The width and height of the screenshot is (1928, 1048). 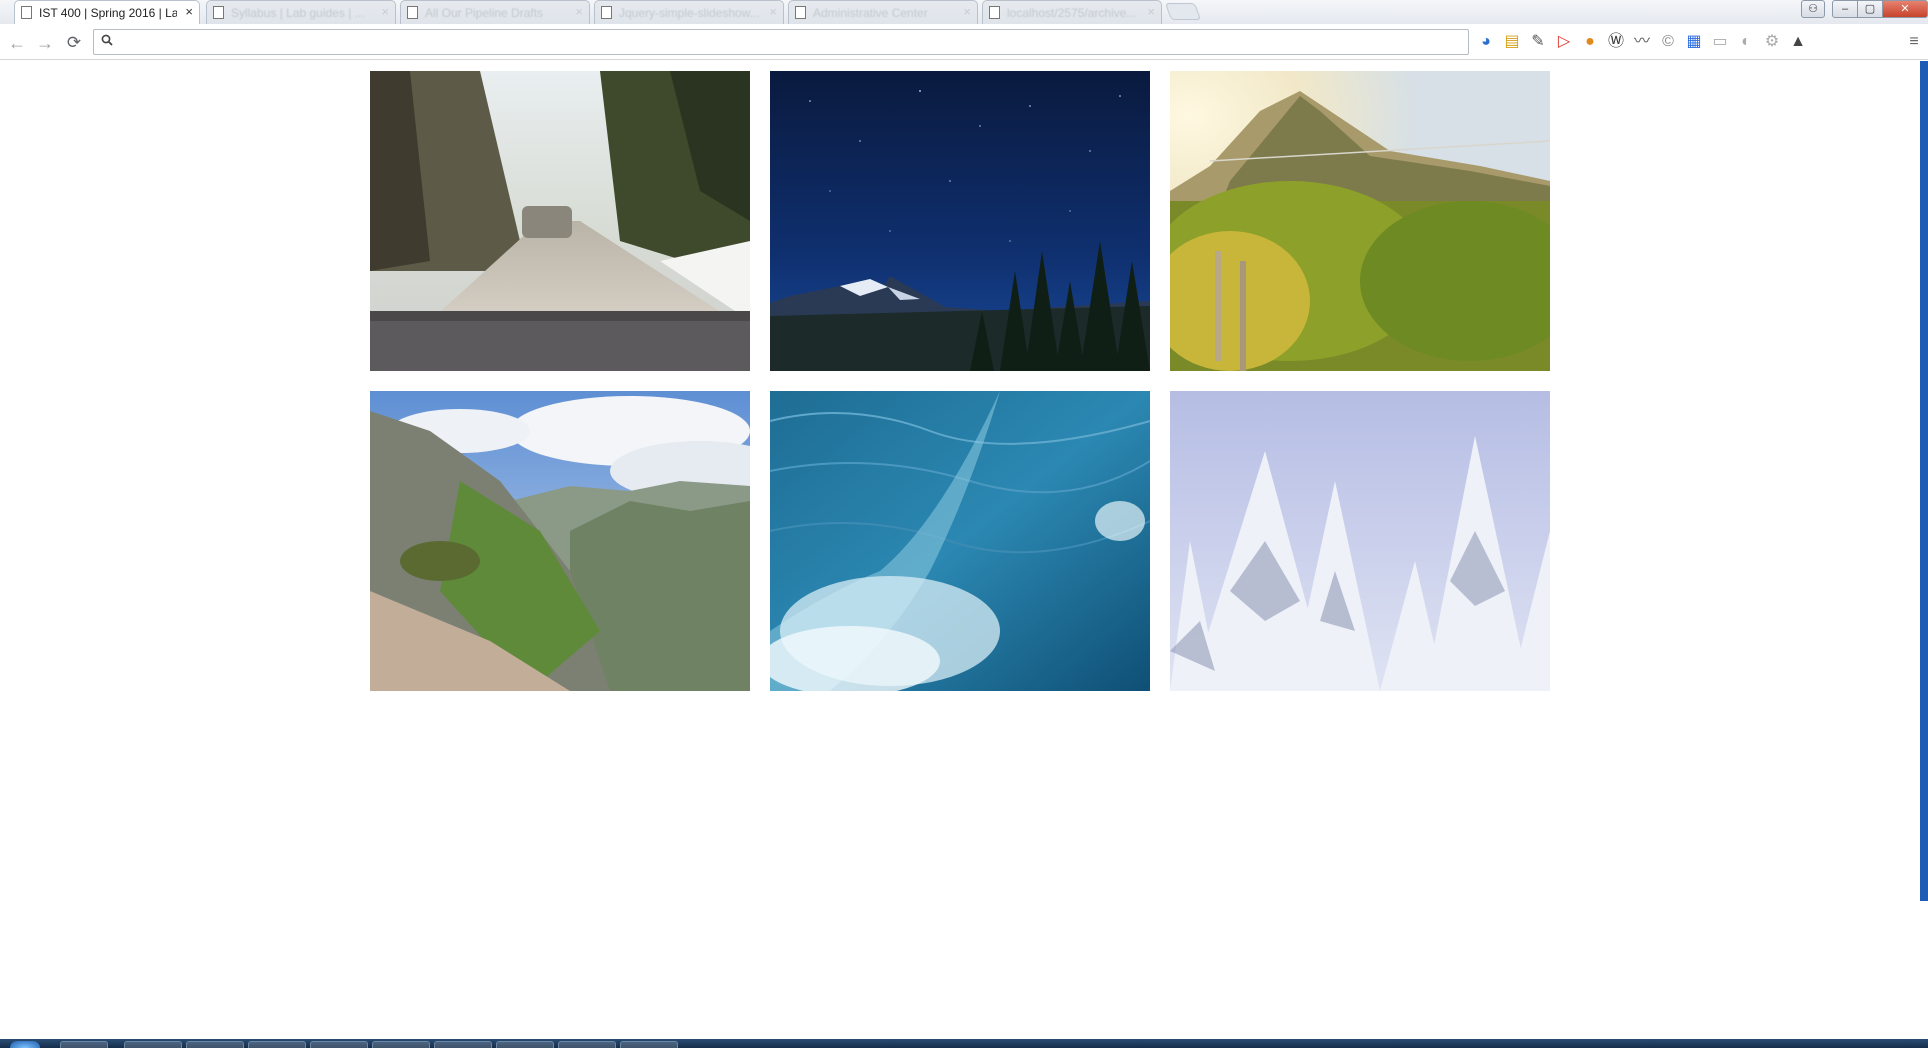 I want to click on triangle-extension-icon: ▲, so click(x=1798, y=42).